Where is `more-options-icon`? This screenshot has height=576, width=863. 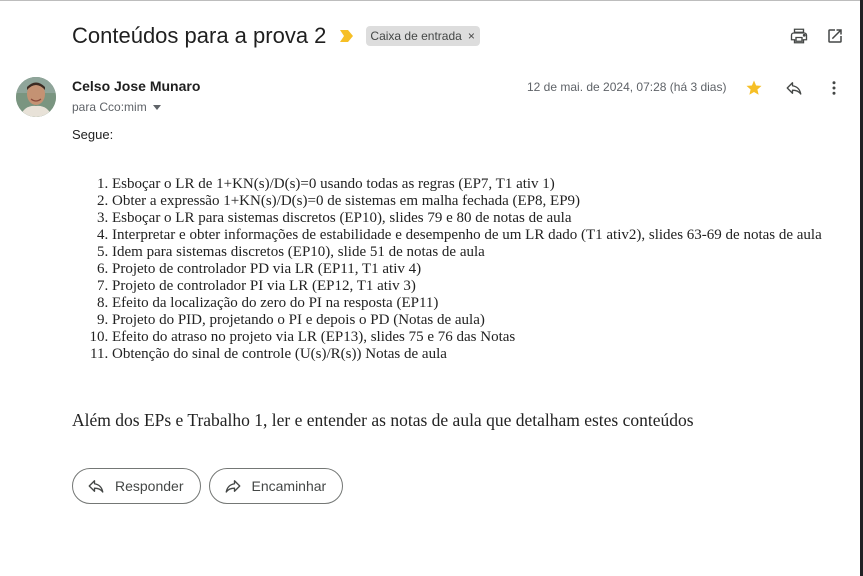
more-options-icon is located at coordinates (834, 88).